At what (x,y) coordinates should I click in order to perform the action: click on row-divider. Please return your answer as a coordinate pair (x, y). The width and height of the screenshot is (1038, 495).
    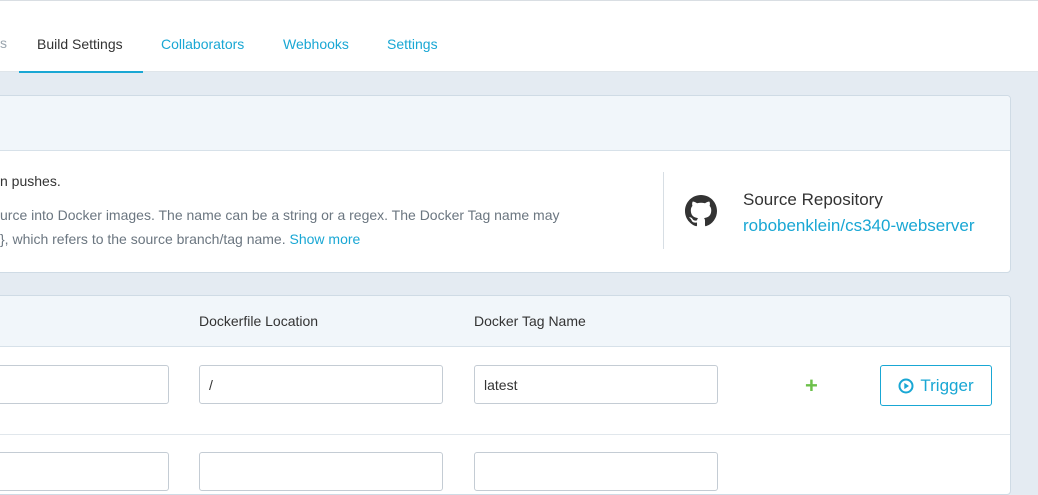
    Looking at the image, I should click on (505, 434).